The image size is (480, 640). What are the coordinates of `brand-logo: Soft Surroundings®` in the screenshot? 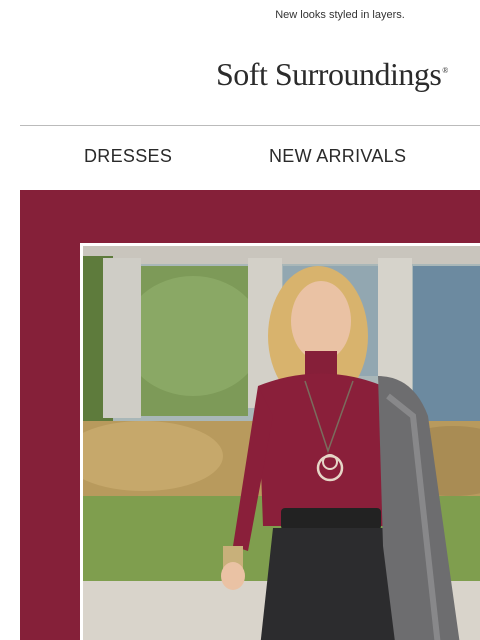 It's located at (332, 74).